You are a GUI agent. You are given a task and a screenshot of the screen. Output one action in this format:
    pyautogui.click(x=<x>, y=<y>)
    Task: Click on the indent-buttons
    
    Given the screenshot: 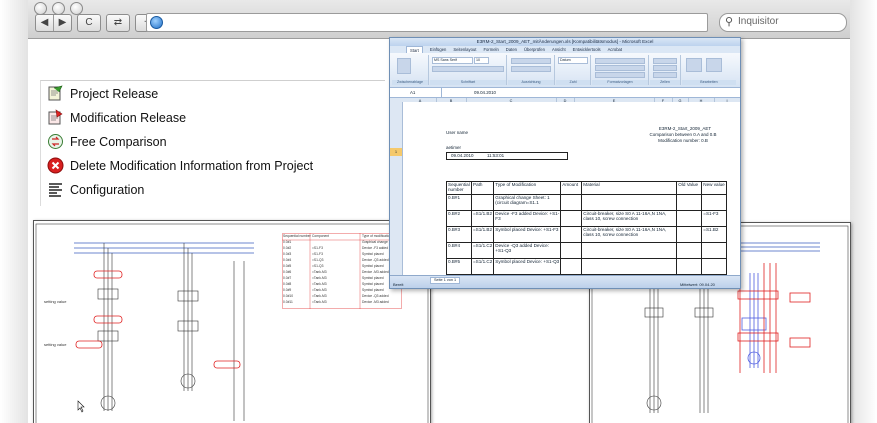 What is the action you would take?
    pyautogui.click(x=531, y=69)
    